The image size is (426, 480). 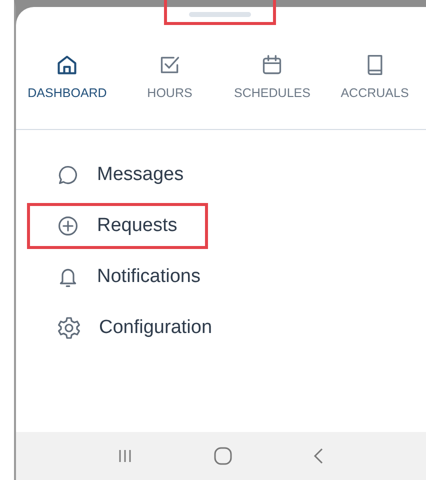 I want to click on home-icon, so click(x=67, y=65).